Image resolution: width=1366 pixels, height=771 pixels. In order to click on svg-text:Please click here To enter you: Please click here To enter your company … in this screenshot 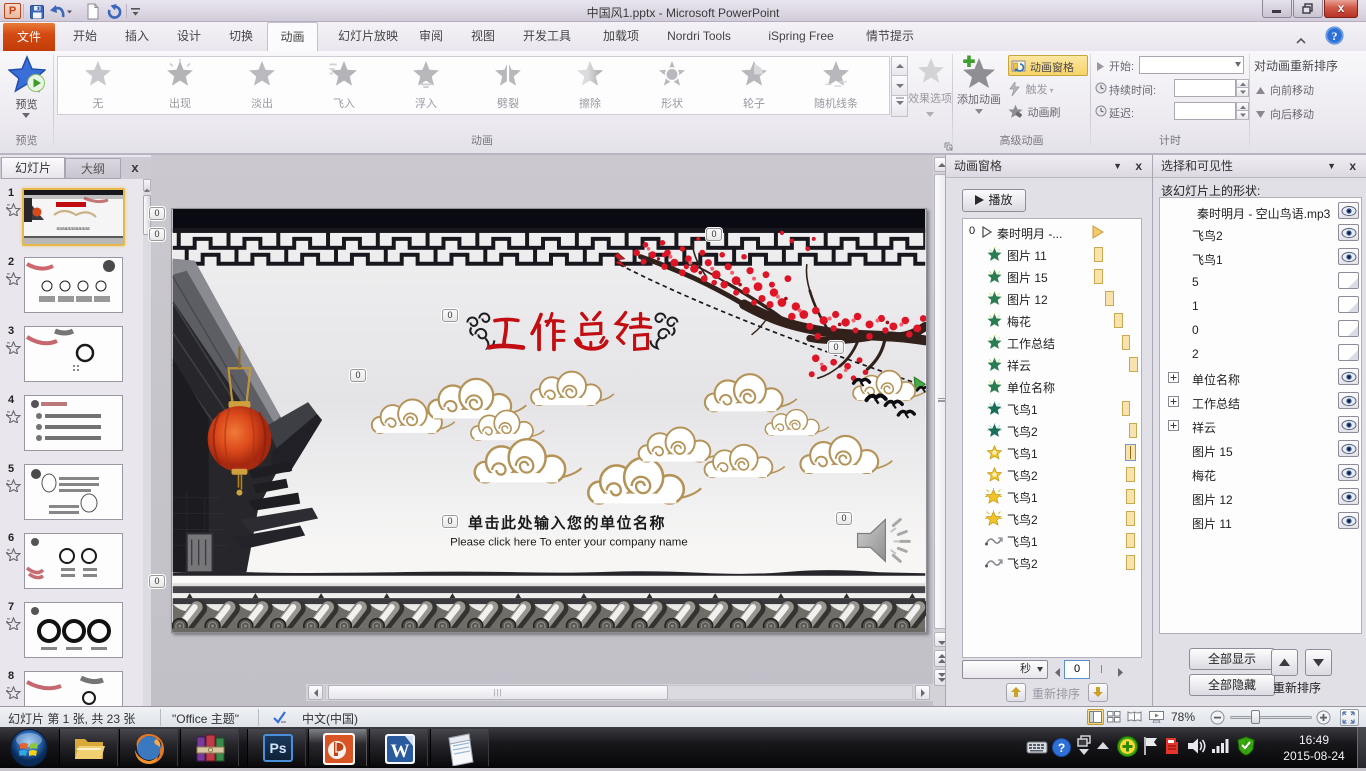, I will do `click(569, 542)`.